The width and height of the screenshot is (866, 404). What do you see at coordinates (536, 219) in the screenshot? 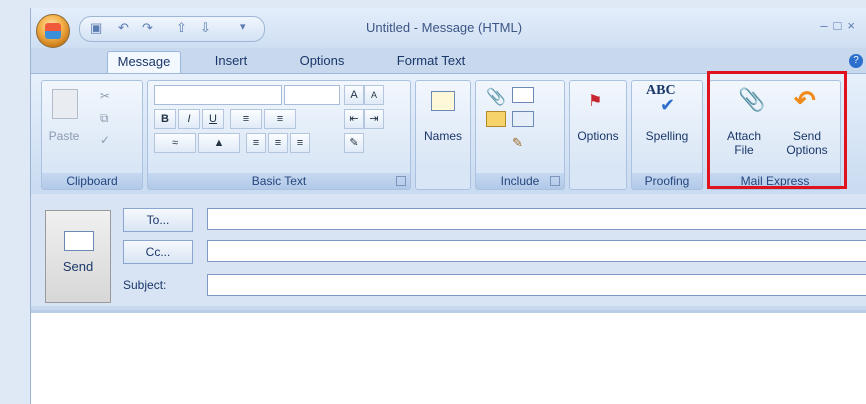
I see `to-field` at bounding box center [536, 219].